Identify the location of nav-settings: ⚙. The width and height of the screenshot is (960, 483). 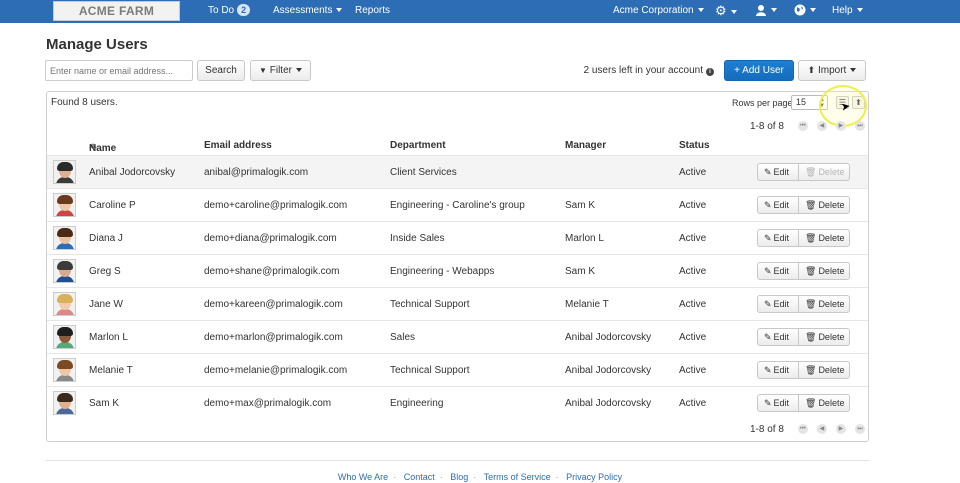
(726, 11).